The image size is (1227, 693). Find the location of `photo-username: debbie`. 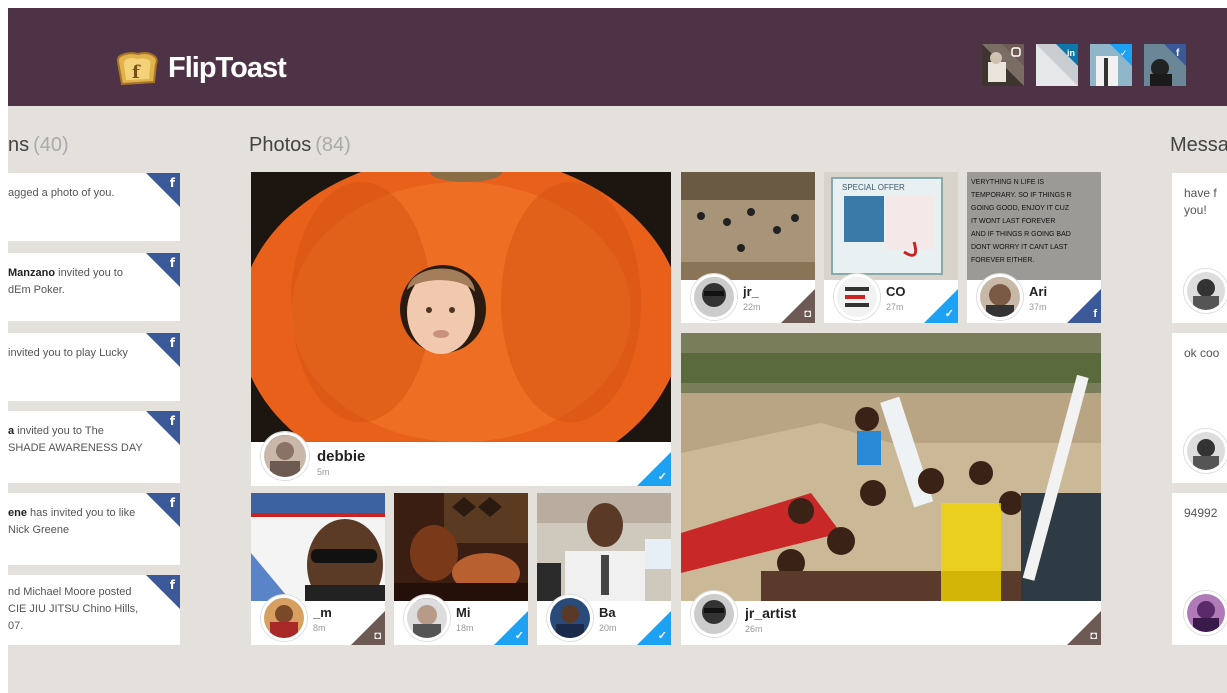

photo-username: debbie is located at coordinates (341, 456).